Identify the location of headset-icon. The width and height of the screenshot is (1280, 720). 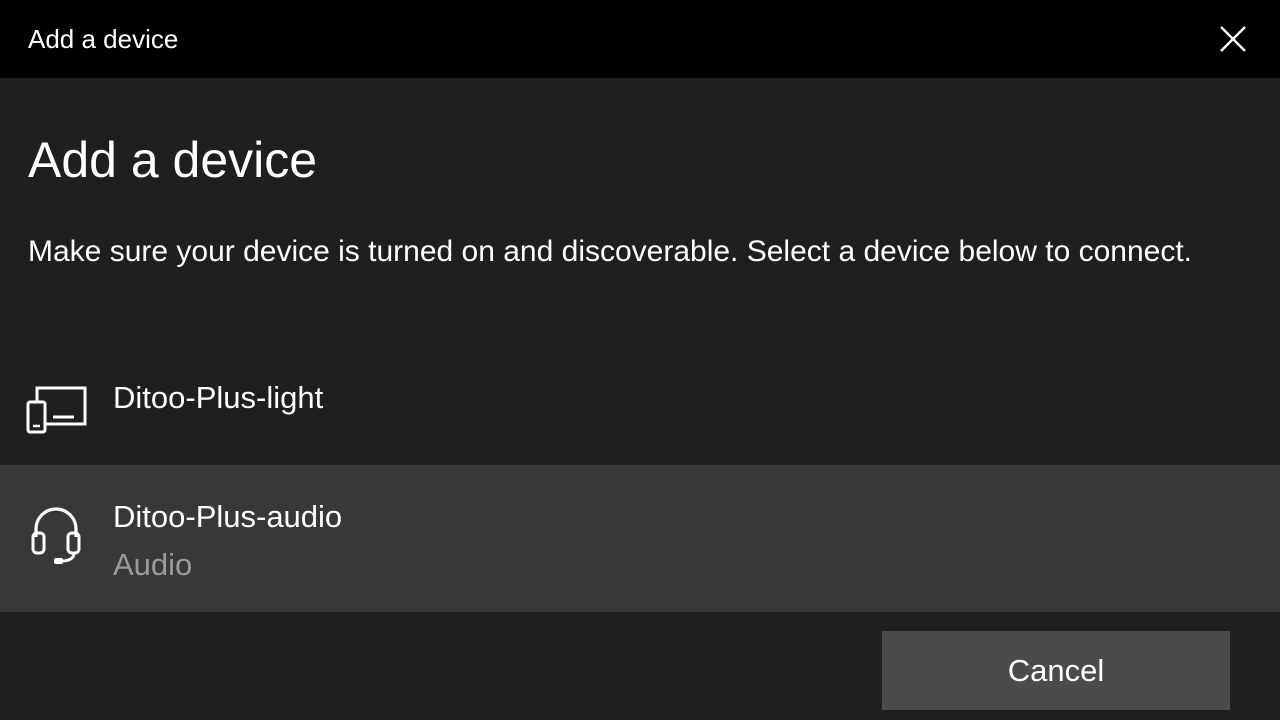
(56, 535).